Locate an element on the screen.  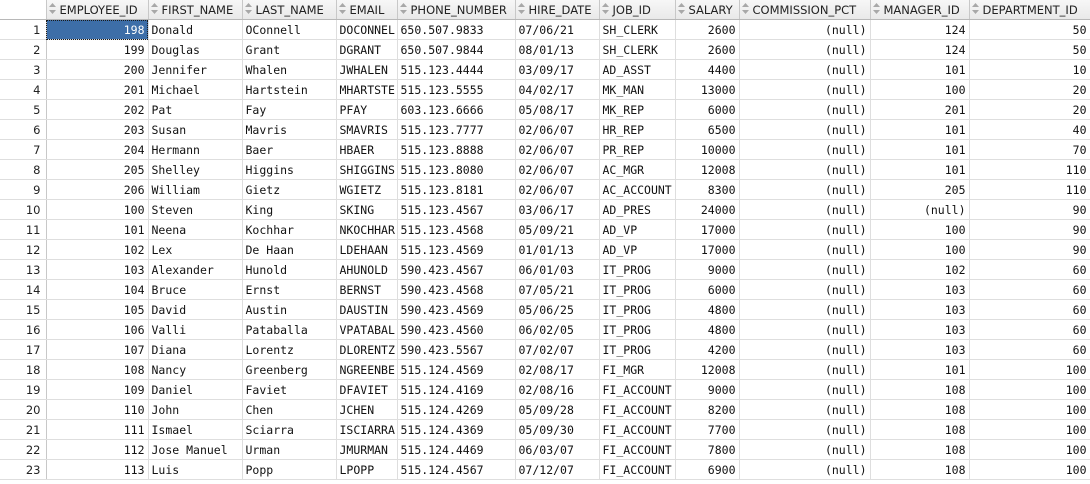
column-header-hire-date: HIRE_DATE is located at coordinates (557, 10).